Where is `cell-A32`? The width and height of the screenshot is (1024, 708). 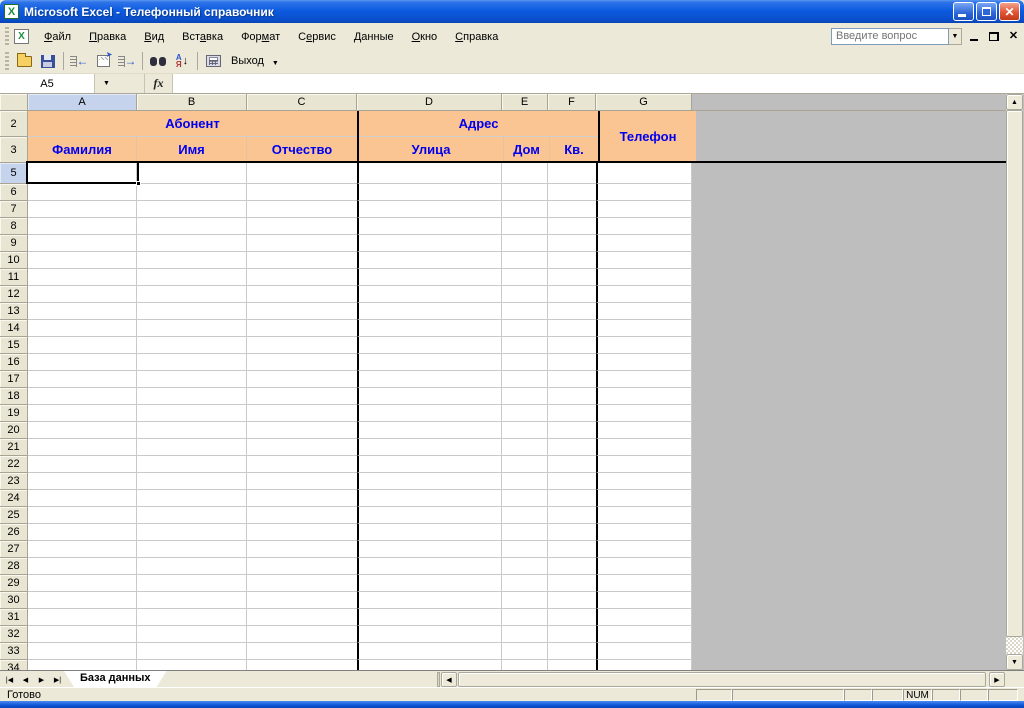 cell-A32 is located at coordinates (82, 634).